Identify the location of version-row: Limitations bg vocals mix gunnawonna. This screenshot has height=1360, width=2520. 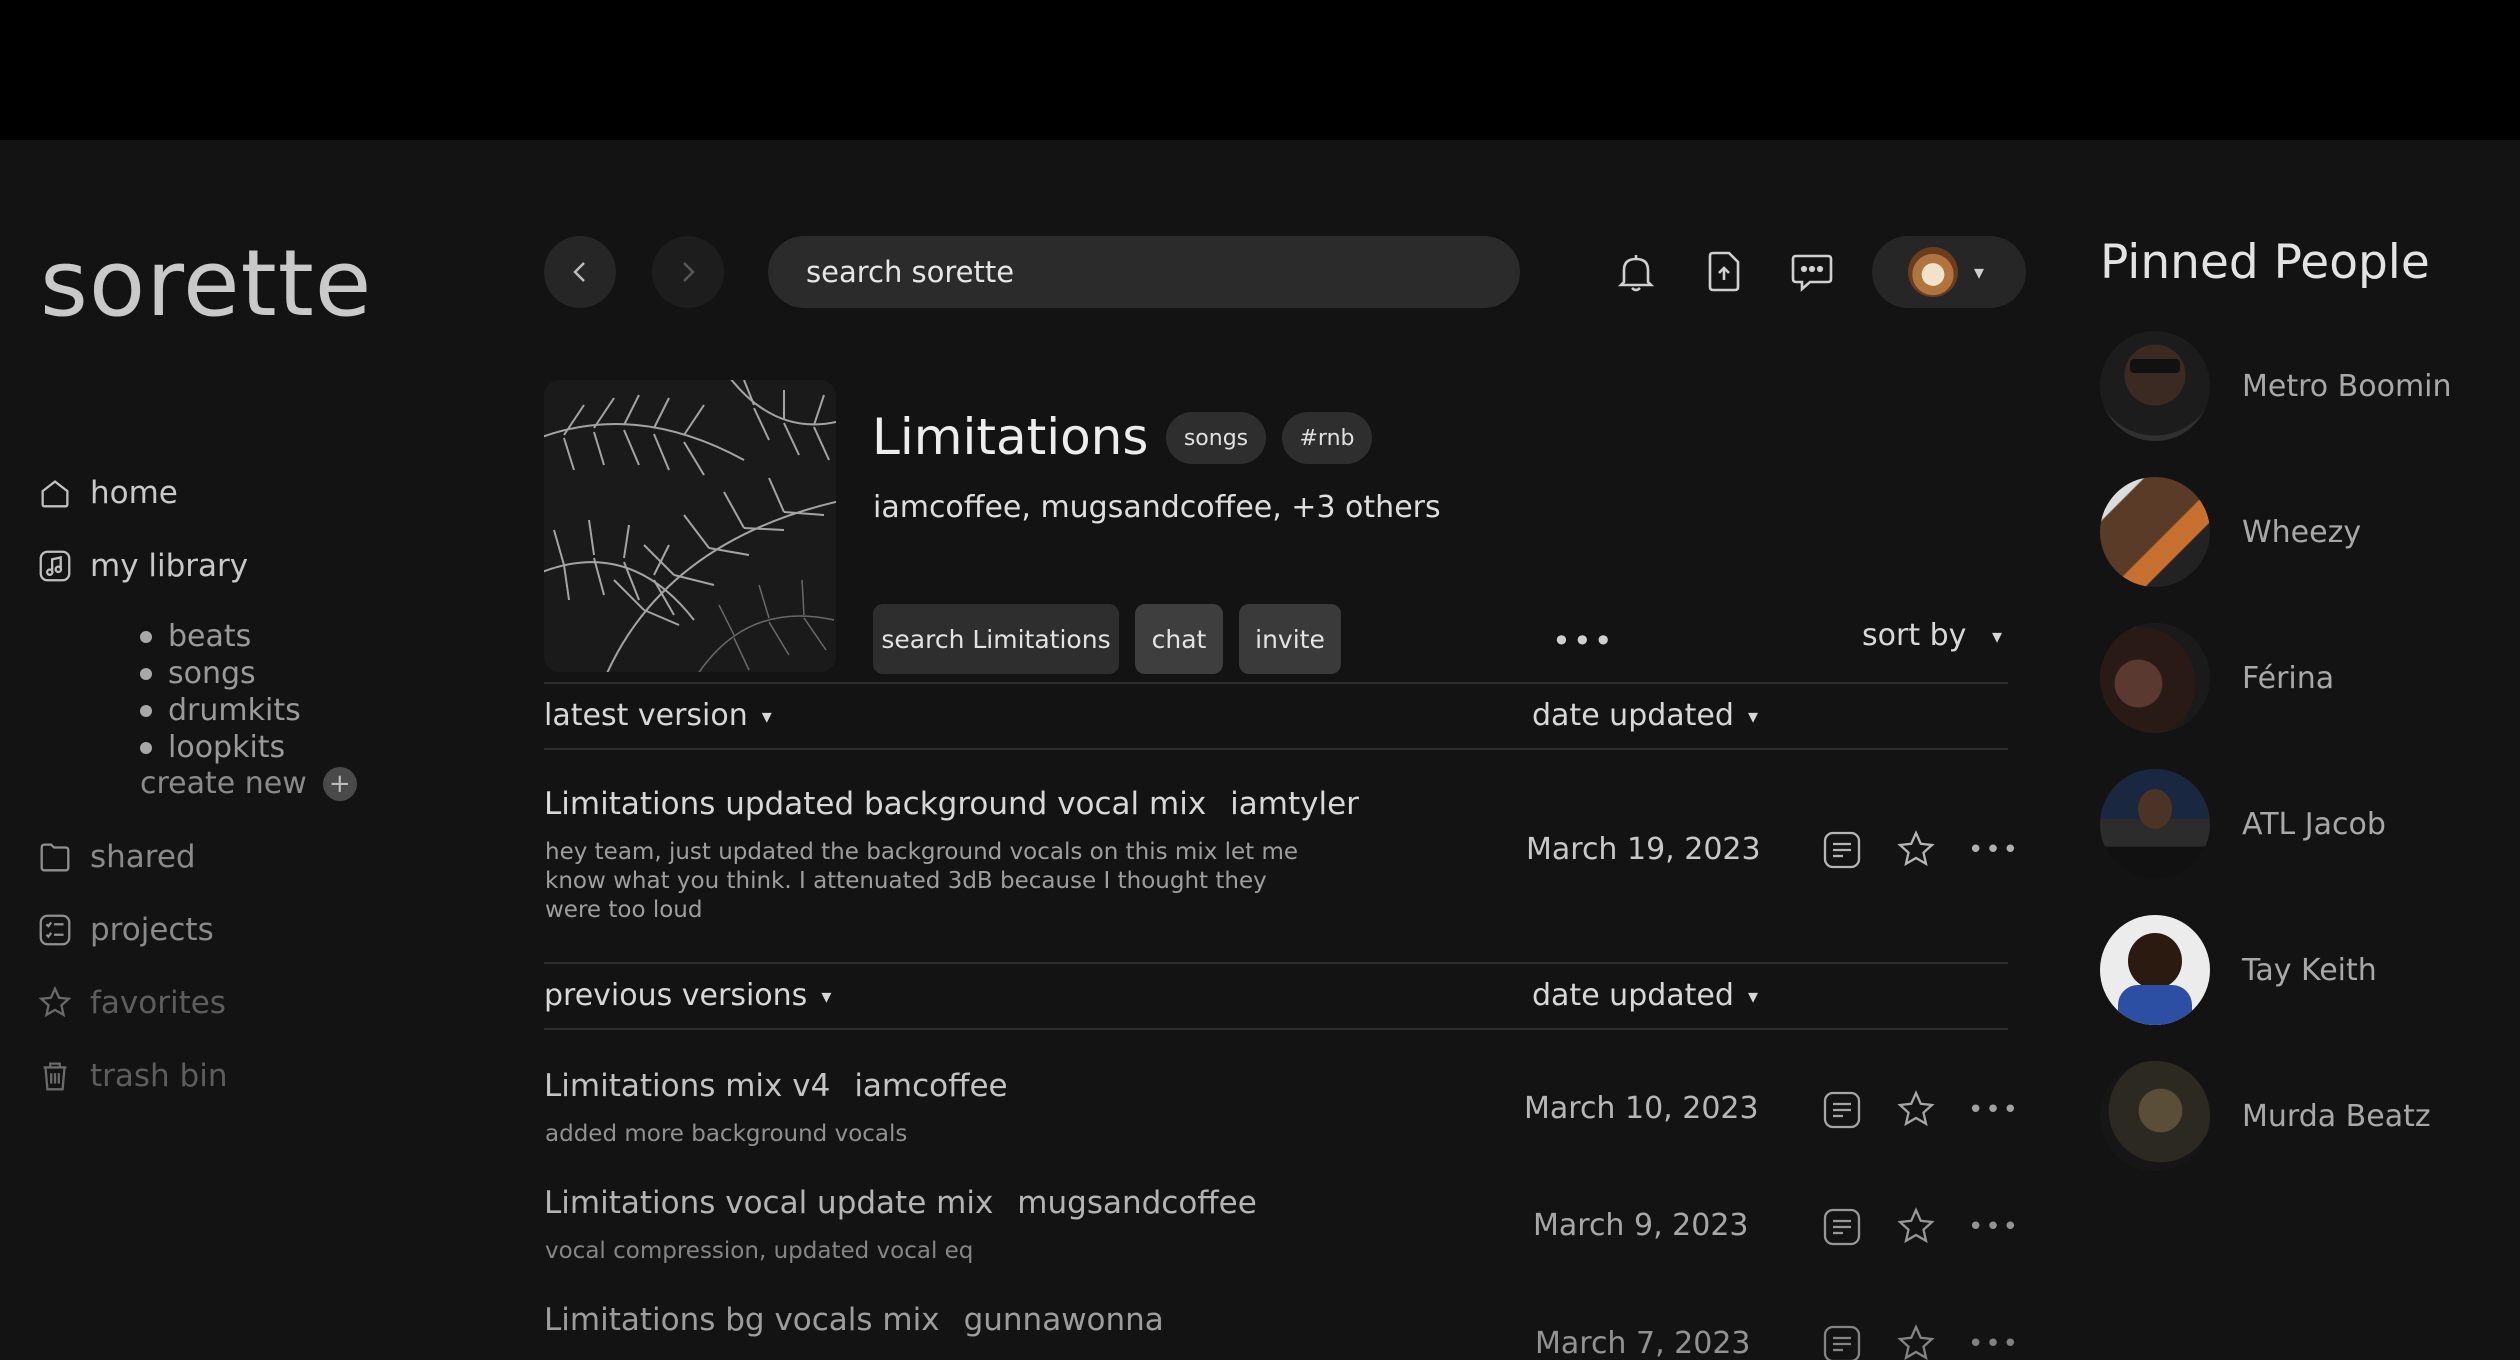
(854, 1320).